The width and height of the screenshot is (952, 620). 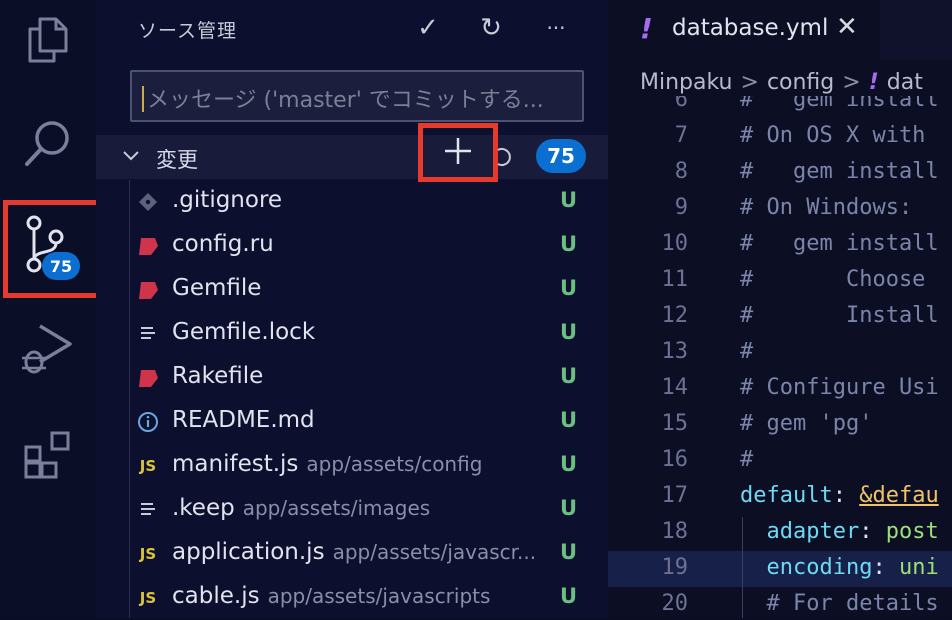 I want to click on breadcrumb-item-config: config, so click(x=800, y=82).